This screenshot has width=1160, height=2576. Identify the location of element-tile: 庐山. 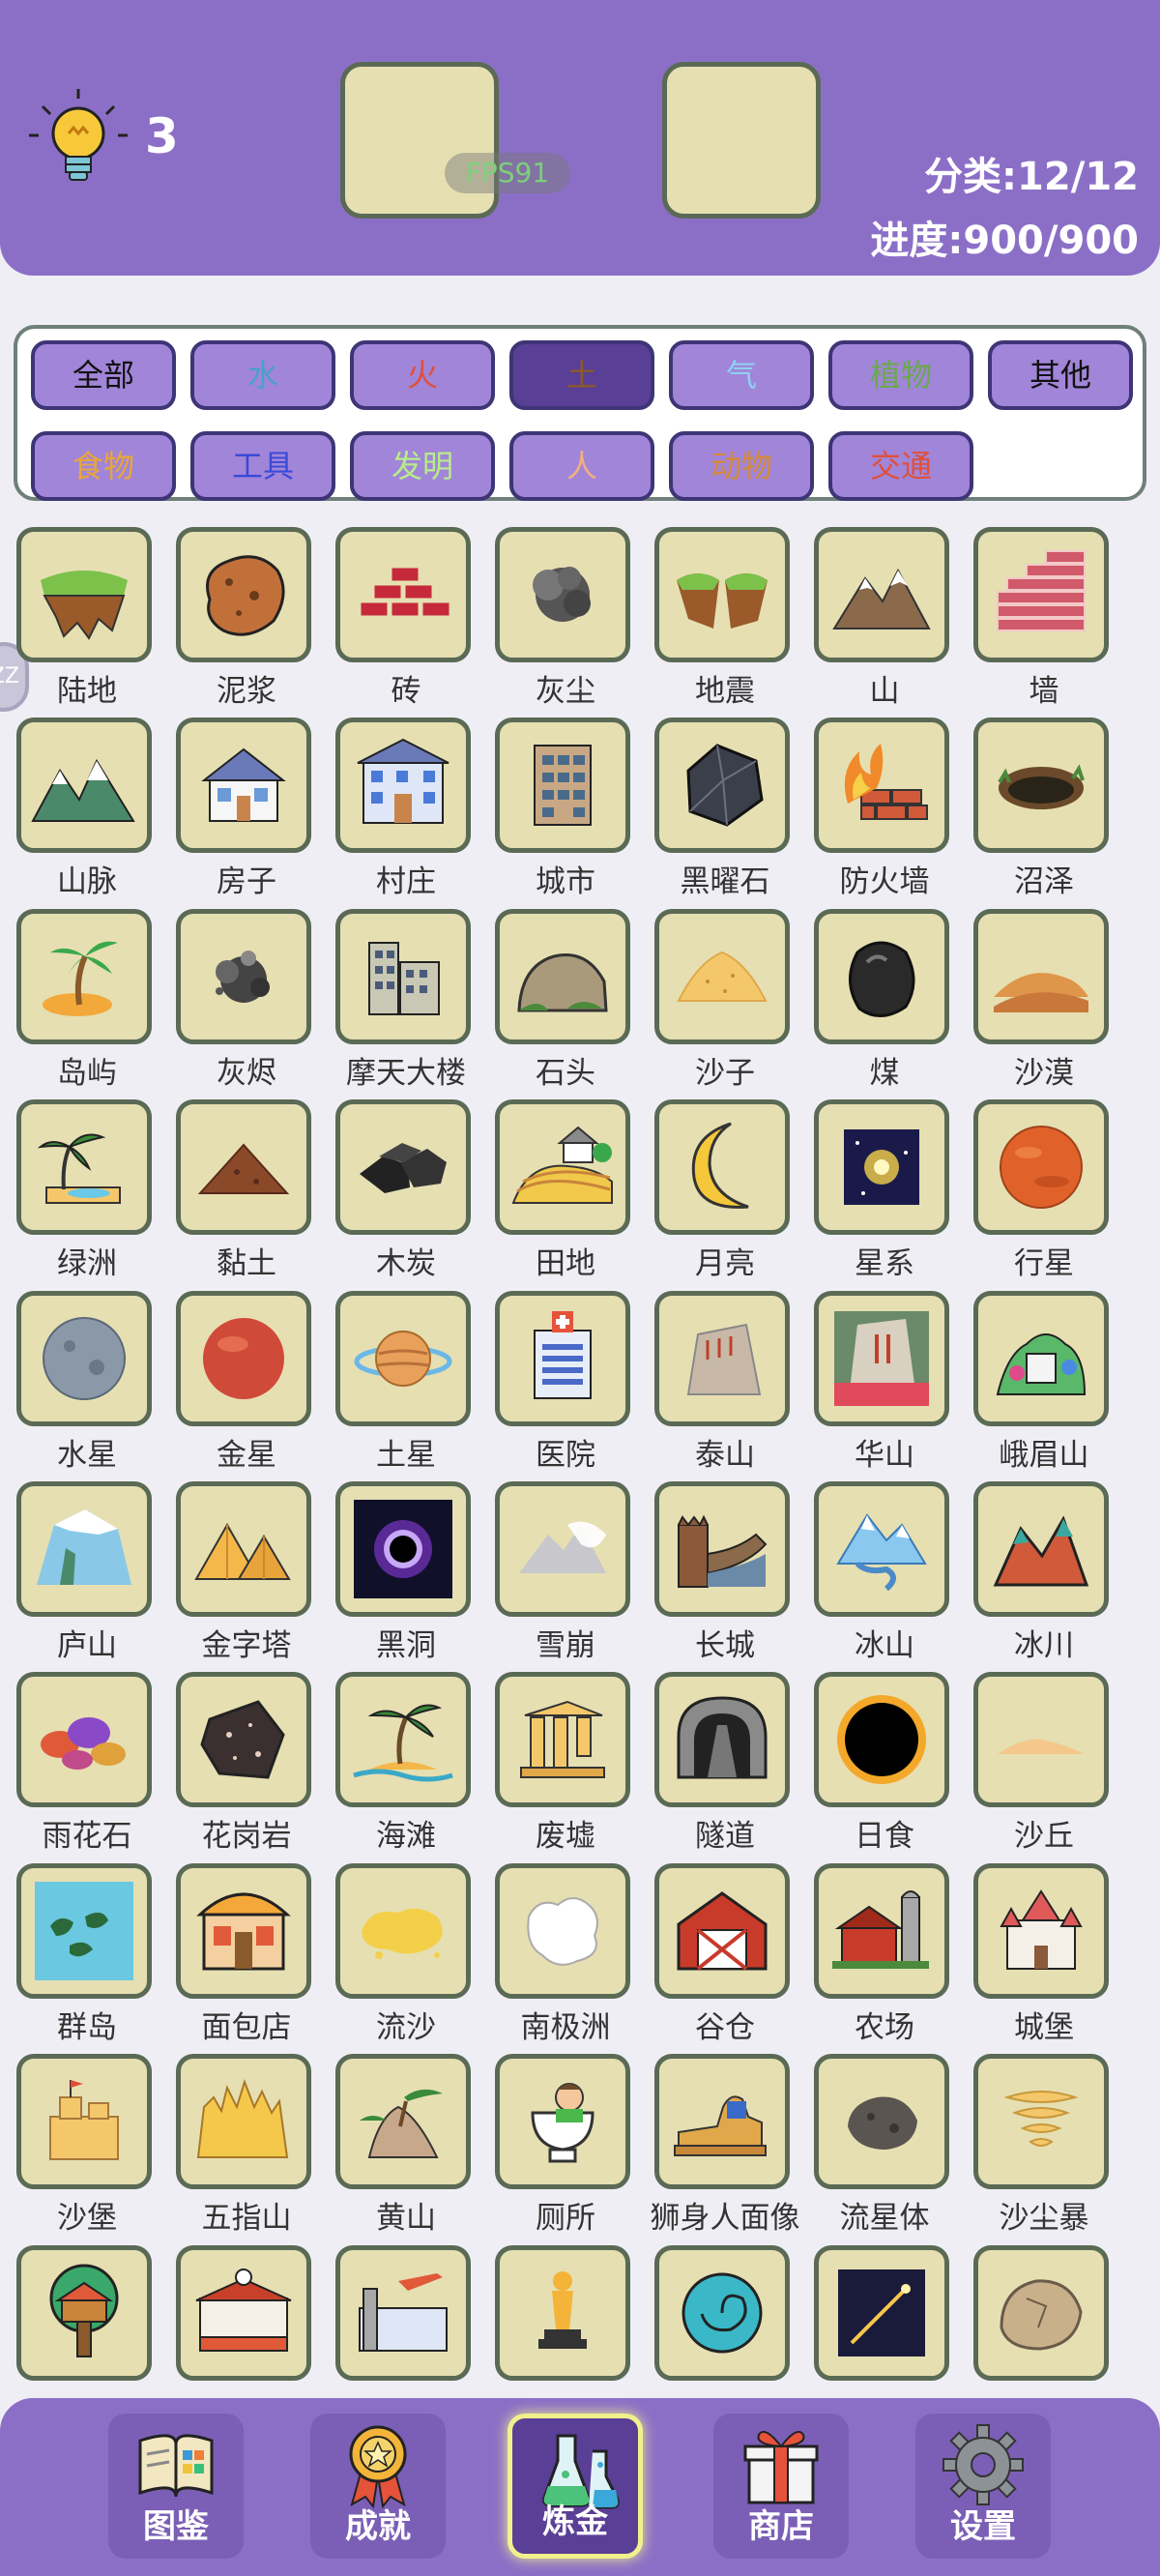
(87, 1576).